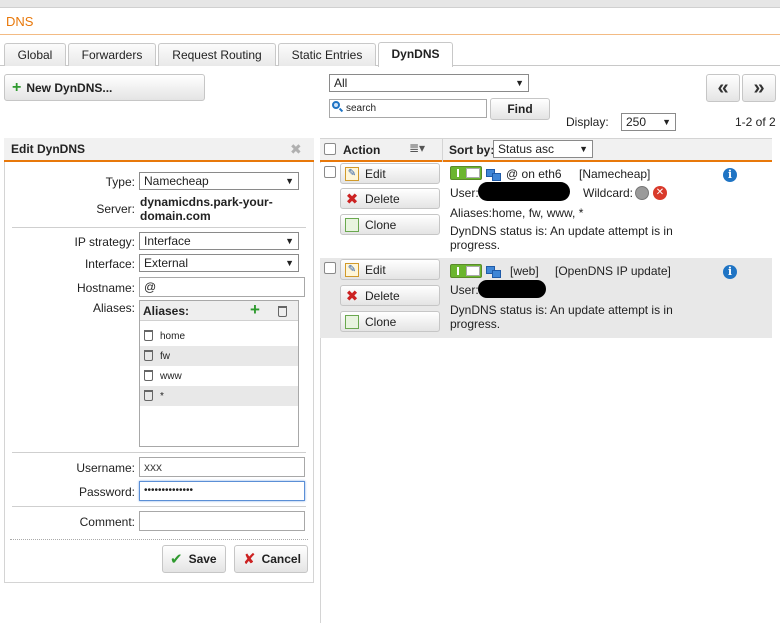 The width and height of the screenshot is (780, 623). What do you see at coordinates (171, 376) in the screenshot?
I see `alias-value: www` at bounding box center [171, 376].